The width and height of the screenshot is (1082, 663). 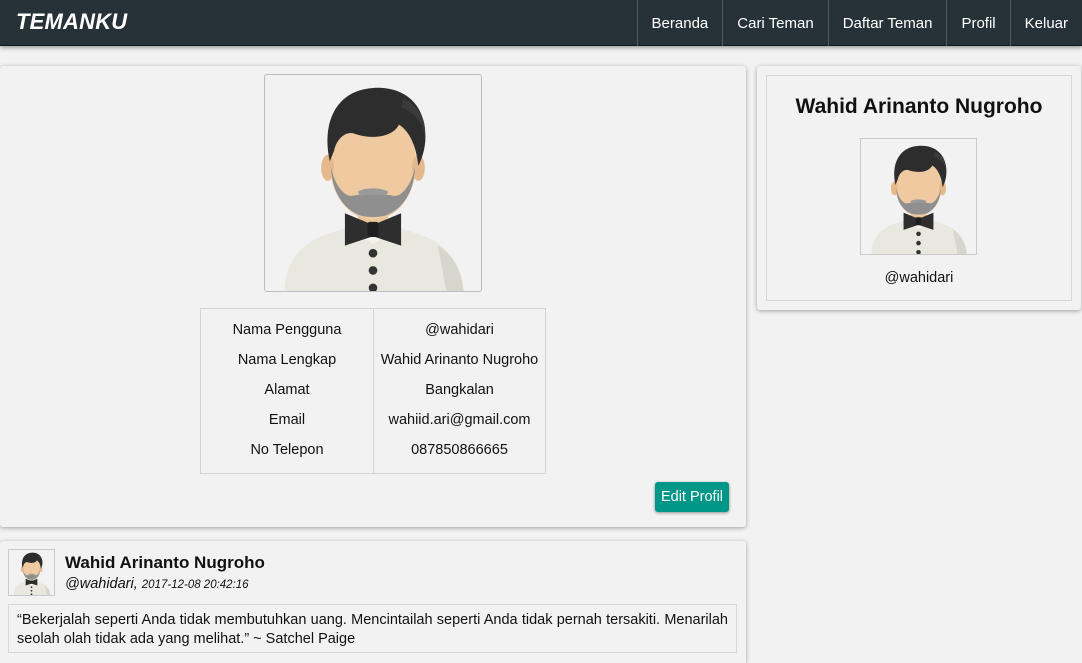 I want to click on table-row: Alamat Bangkalan, so click(x=373, y=390).